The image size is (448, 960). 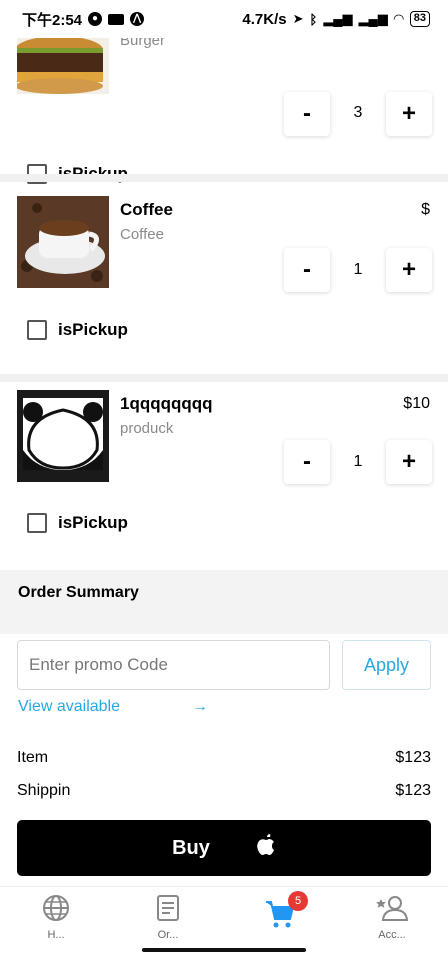 I want to click on signal-icon: ▂▄▆, so click(x=338, y=18).